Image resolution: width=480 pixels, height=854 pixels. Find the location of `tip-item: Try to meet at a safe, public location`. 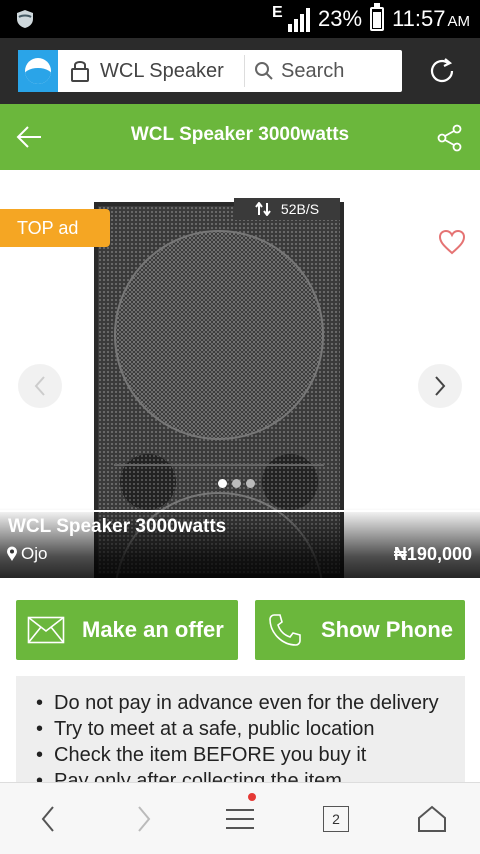

tip-item: Try to meet at a safe, public location is located at coordinates (240, 729).